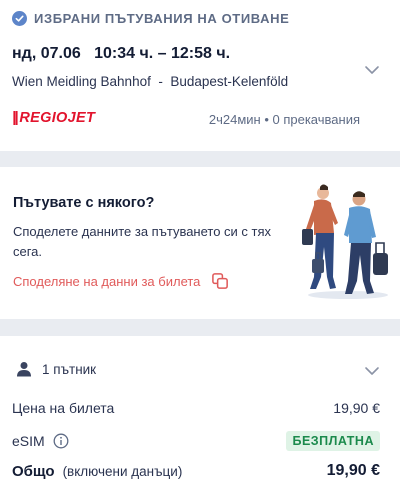  What do you see at coordinates (15, 117) in the screenshot?
I see `carrier-logo-bars: ||` at bounding box center [15, 117].